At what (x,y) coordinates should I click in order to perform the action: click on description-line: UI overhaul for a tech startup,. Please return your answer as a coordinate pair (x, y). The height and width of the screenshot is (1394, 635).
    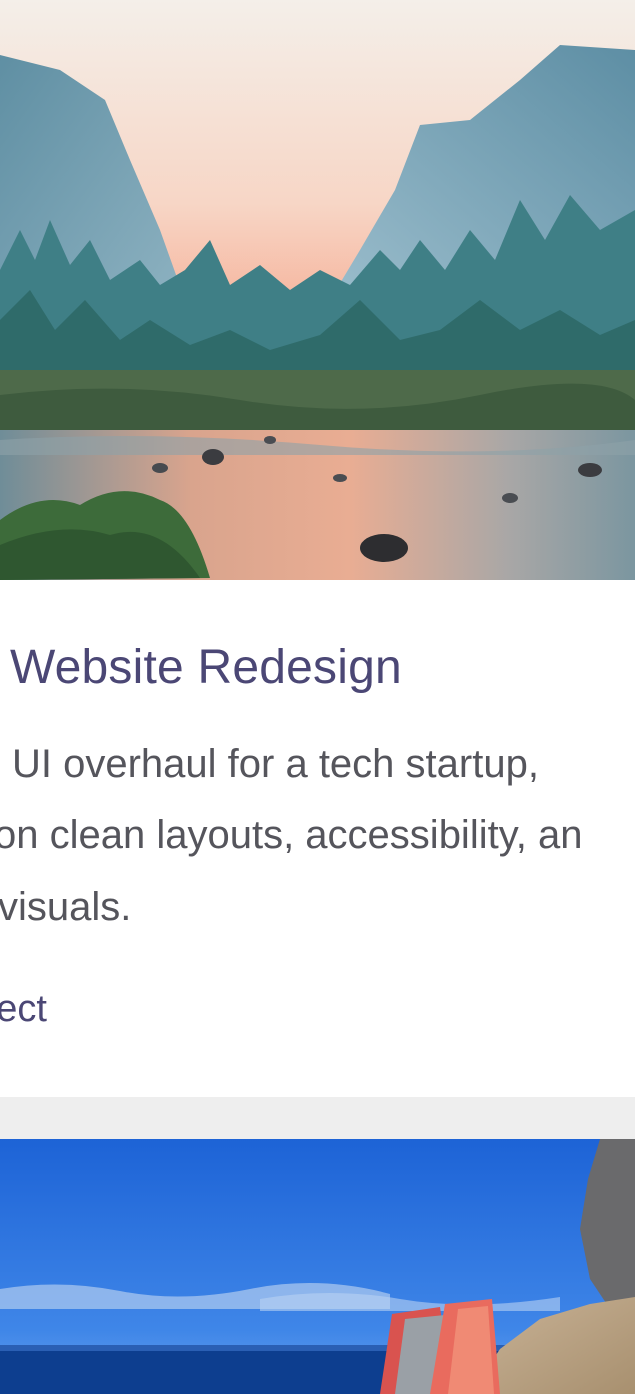
    Looking at the image, I should click on (275, 764).